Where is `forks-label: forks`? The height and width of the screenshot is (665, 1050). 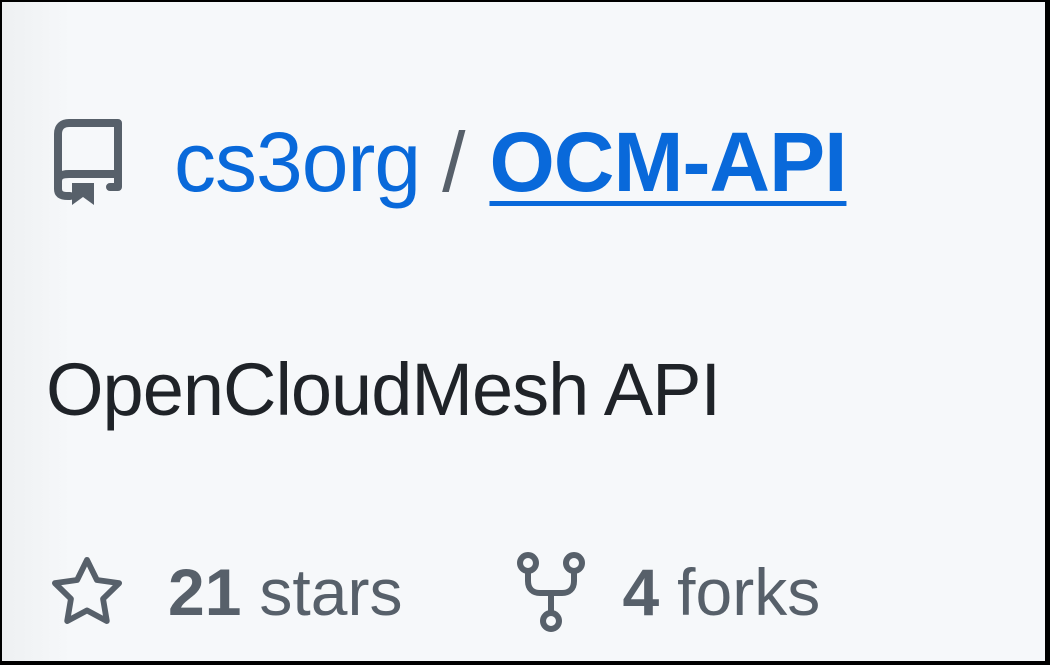
forks-label: forks is located at coordinates (749, 592).